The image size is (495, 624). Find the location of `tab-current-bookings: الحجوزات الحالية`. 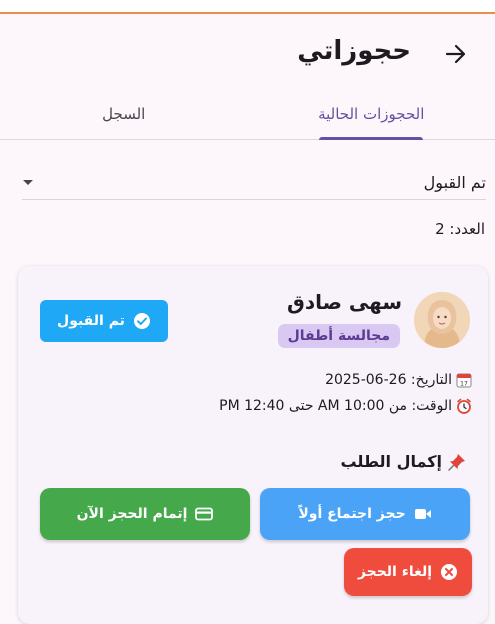

tab-current-bookings: الحجوزات الحالية is located at coordinates (371, 113).